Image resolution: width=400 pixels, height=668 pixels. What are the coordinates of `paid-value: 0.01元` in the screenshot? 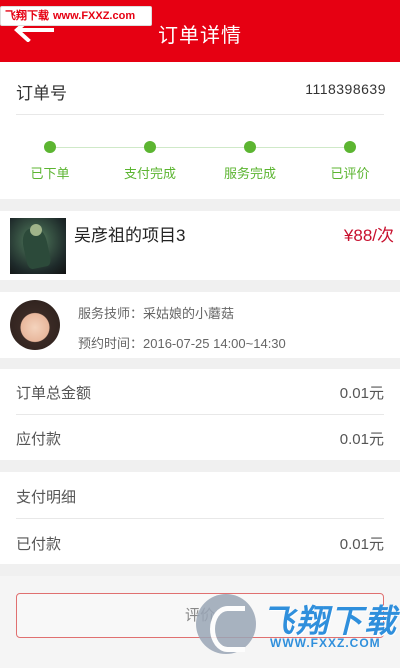 It's located at (361, 544).